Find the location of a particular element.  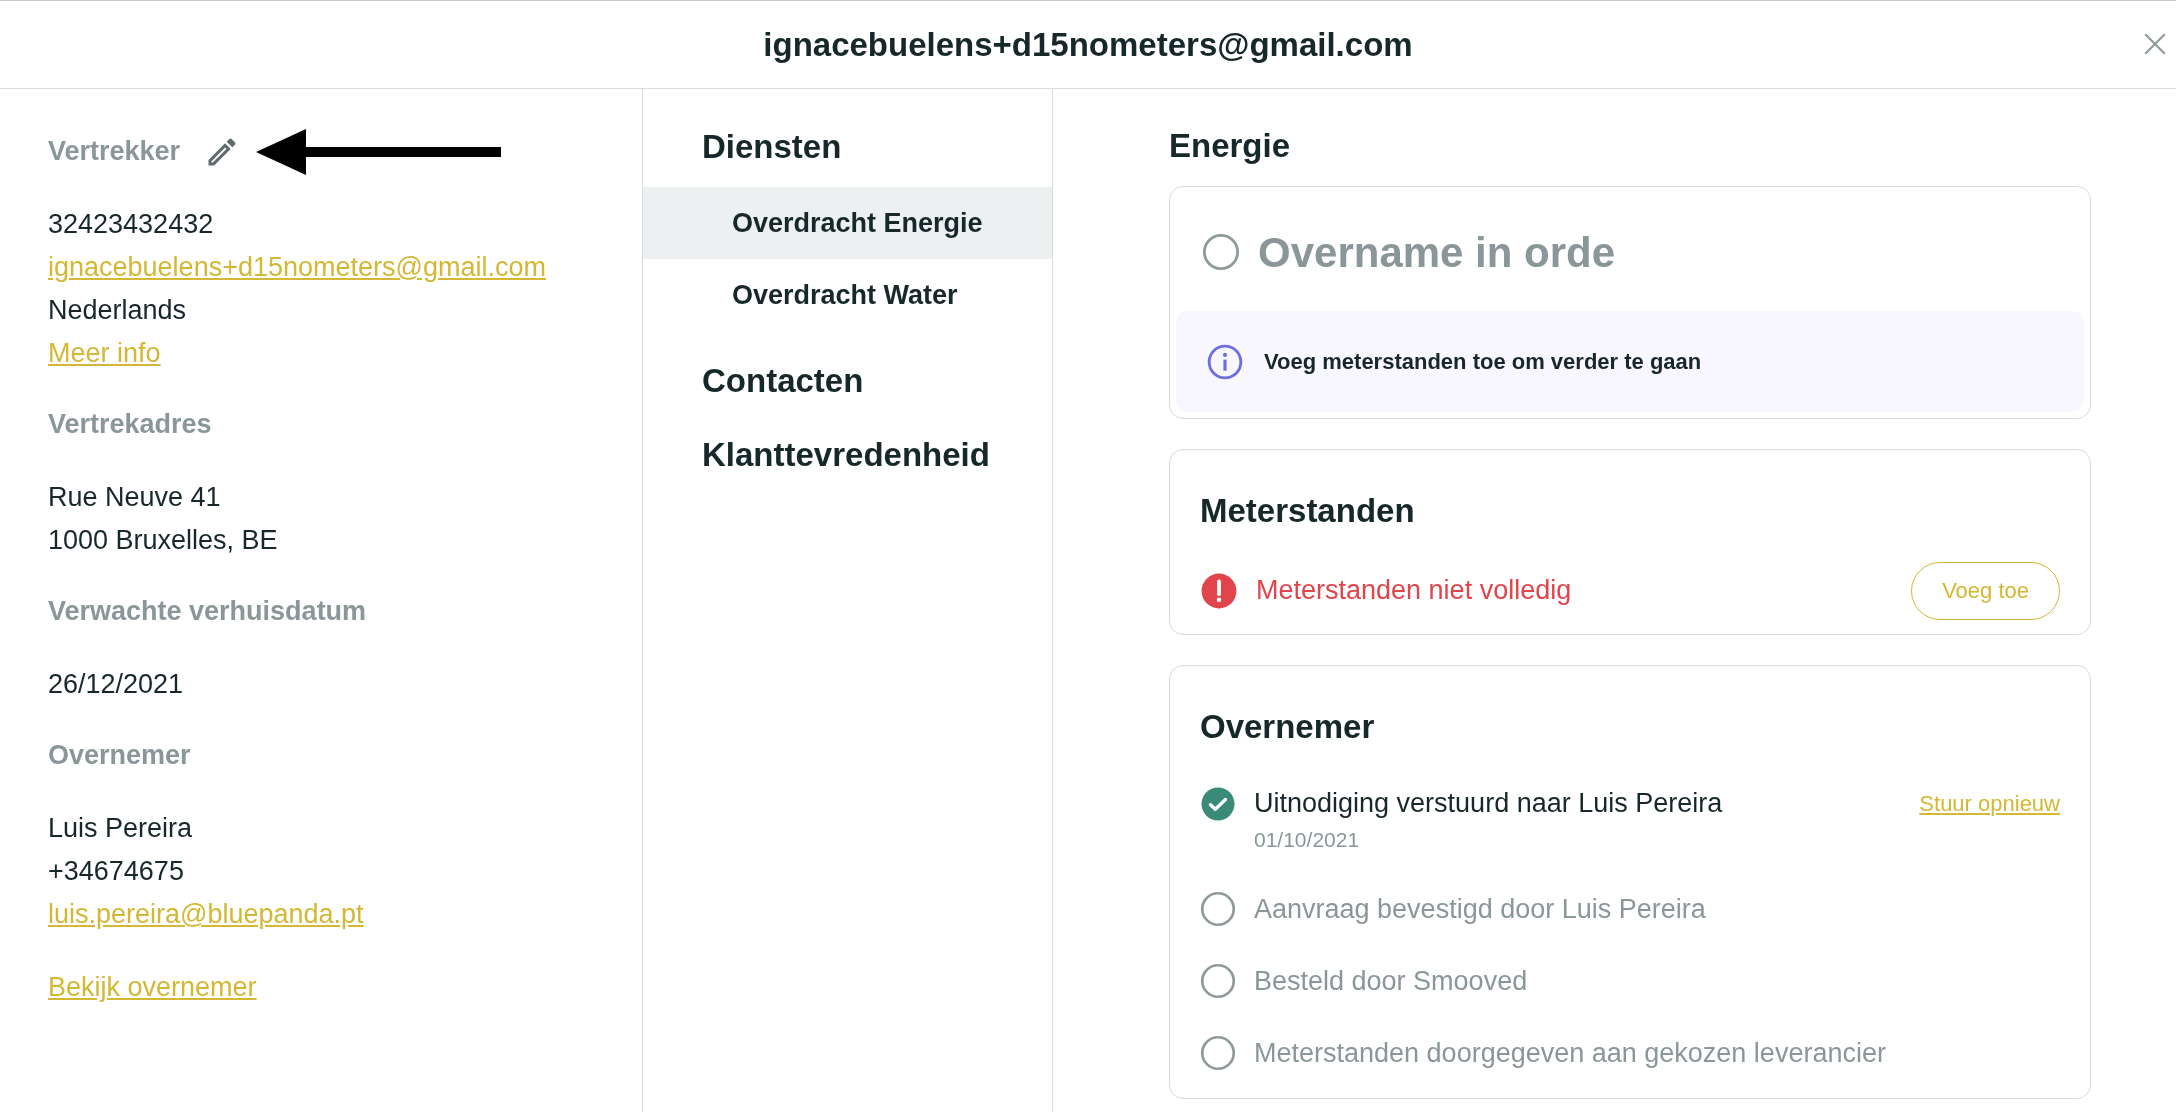

status-title: Overname in orde is located at coordinates (1437, 252).